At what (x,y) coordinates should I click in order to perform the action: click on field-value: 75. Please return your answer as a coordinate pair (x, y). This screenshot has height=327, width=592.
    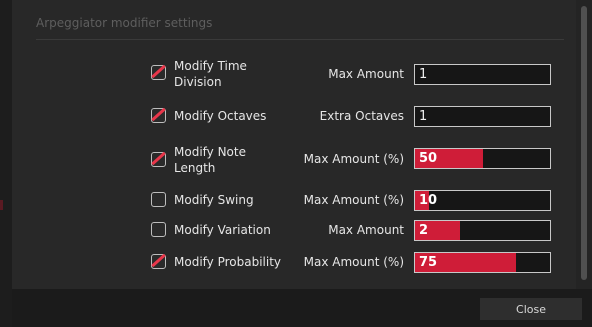
    Looking at the image, I should click on (428, 262).